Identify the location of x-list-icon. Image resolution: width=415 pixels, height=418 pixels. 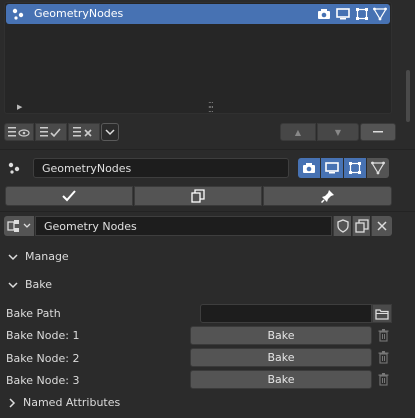
(82, 132).